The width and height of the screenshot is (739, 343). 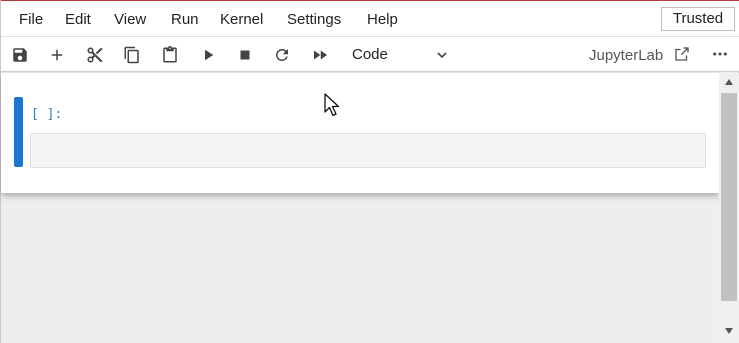 I want to click on save-icon, so click(x=20, y=55).